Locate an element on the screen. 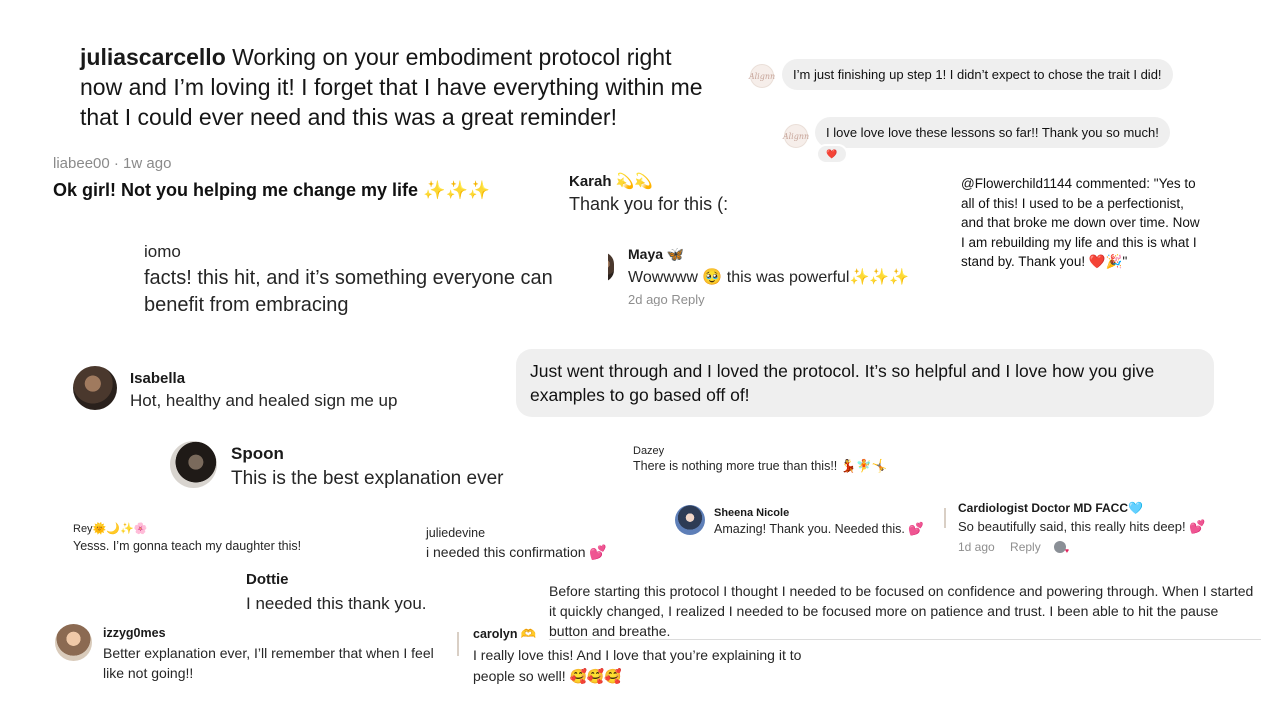 This screenshot has height=720, width=1280. username: Dottie is located at coordinates (376, 579).